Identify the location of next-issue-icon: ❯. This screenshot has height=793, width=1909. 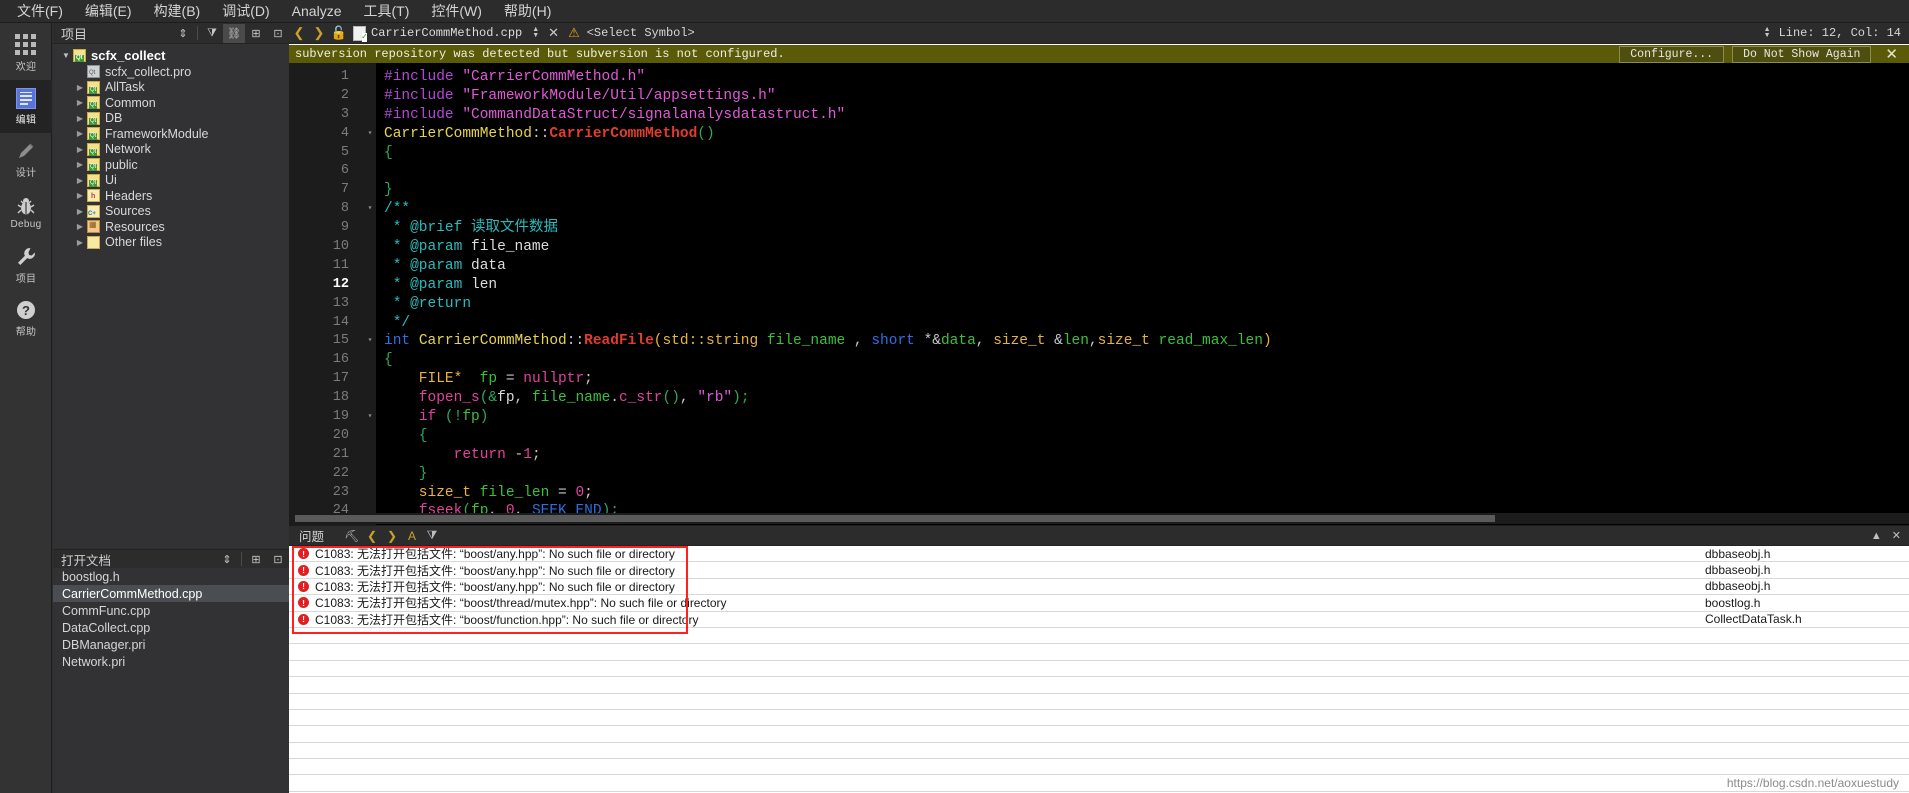
(392, 536).